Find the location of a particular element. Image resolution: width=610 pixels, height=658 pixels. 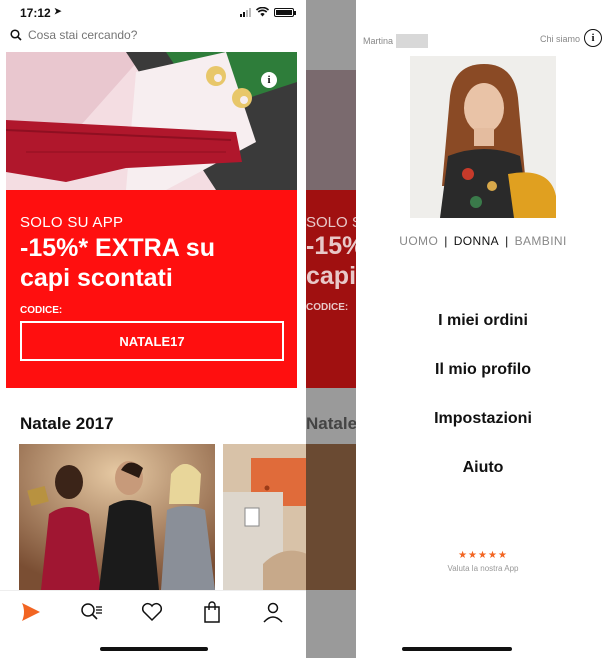

gender-donna: DONNA is located at coordinates (476, 241).